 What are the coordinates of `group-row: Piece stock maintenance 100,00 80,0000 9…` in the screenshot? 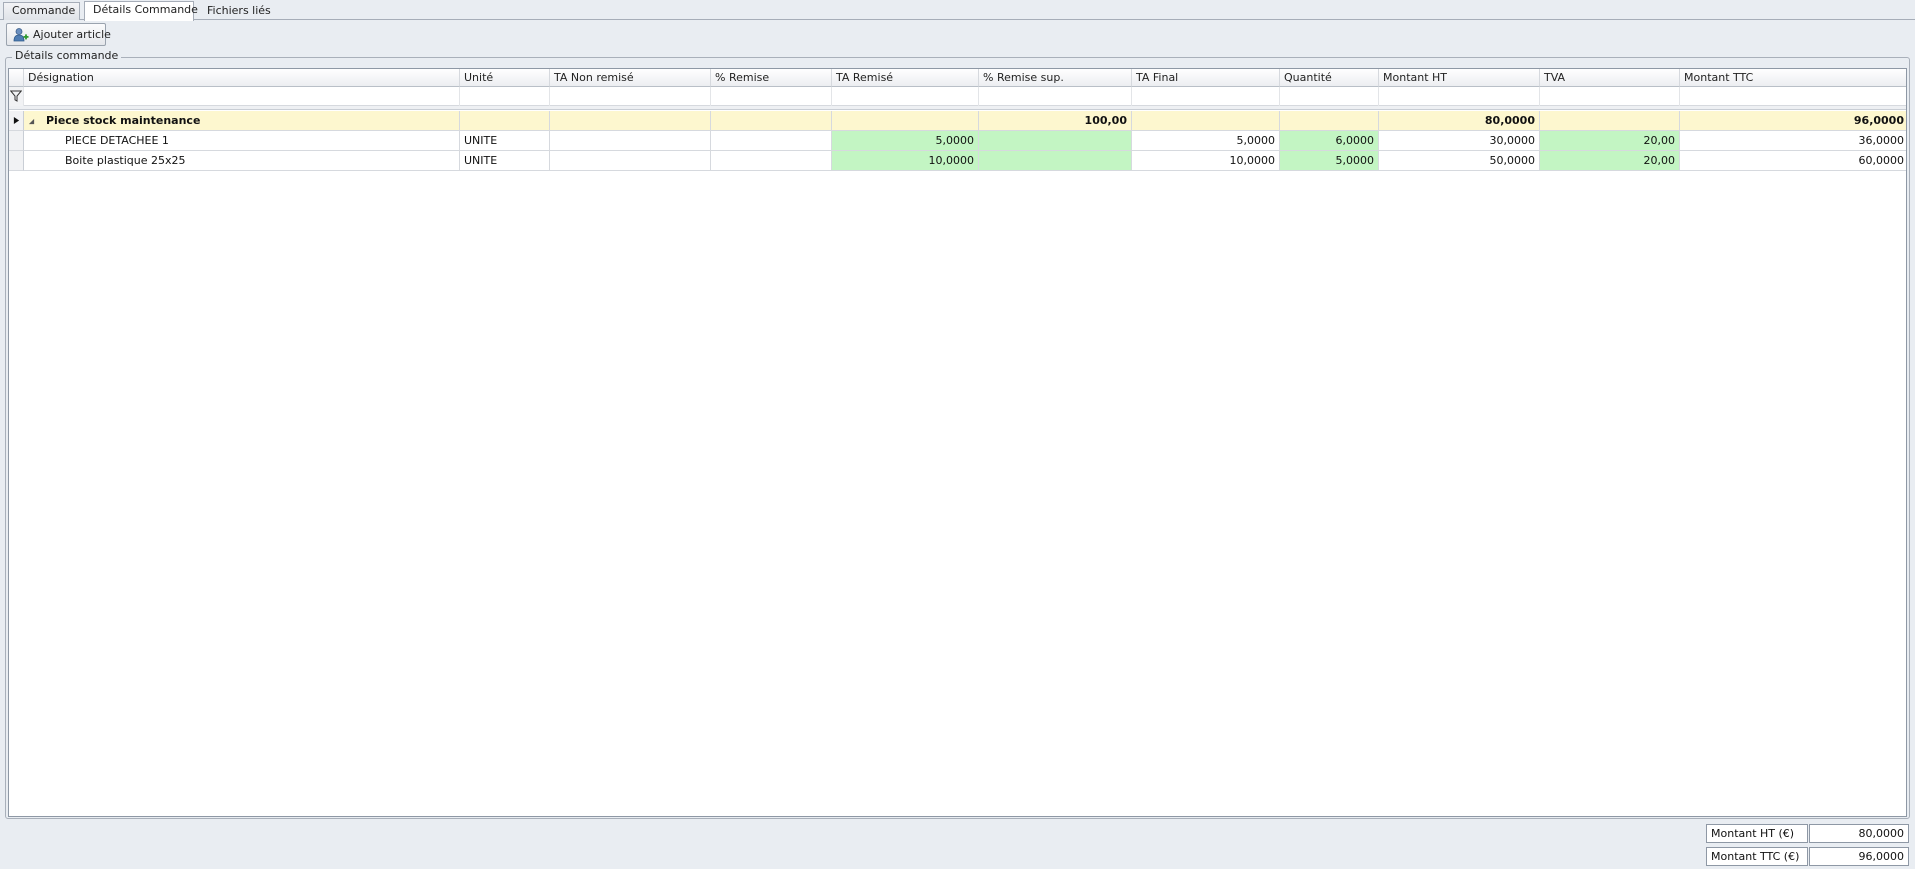 It's located at (957, 121).